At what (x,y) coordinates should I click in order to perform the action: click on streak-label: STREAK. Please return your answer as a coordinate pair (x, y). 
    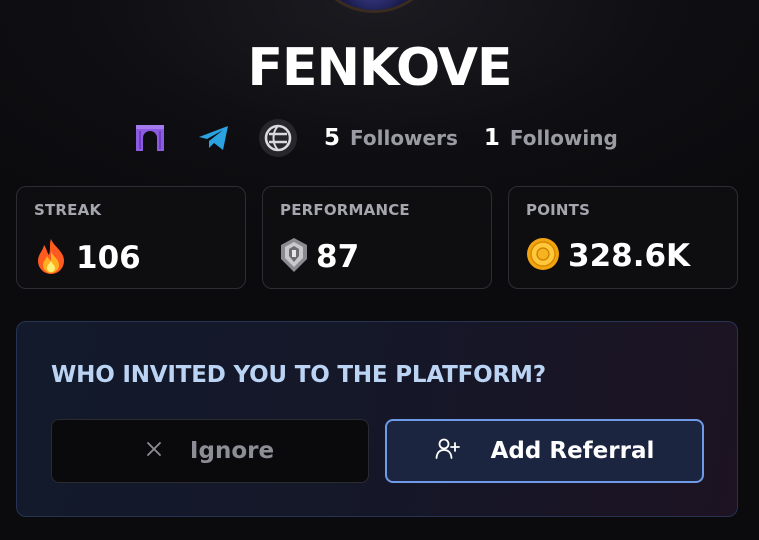
    Looking at the image, I should click on (68, 210).